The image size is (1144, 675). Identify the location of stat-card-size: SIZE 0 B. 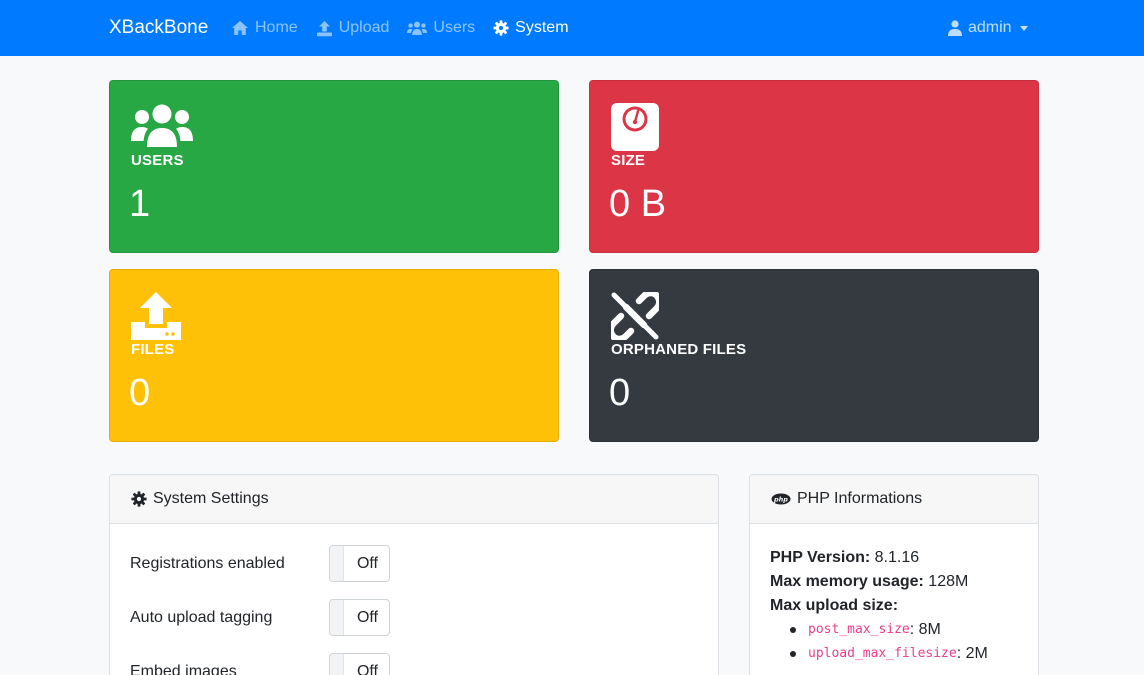
(814, 166).